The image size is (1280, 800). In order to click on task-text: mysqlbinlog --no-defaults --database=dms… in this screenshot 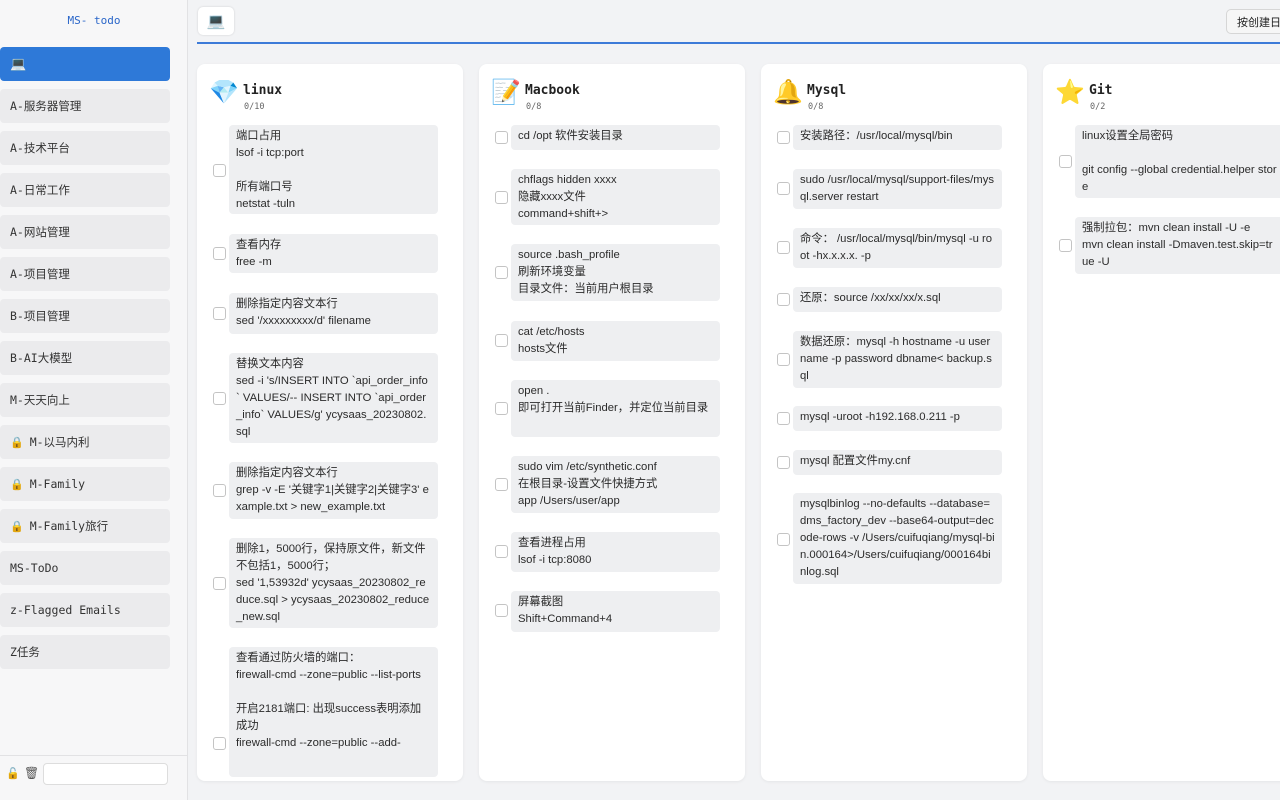, I will do `click(897, 538)`.